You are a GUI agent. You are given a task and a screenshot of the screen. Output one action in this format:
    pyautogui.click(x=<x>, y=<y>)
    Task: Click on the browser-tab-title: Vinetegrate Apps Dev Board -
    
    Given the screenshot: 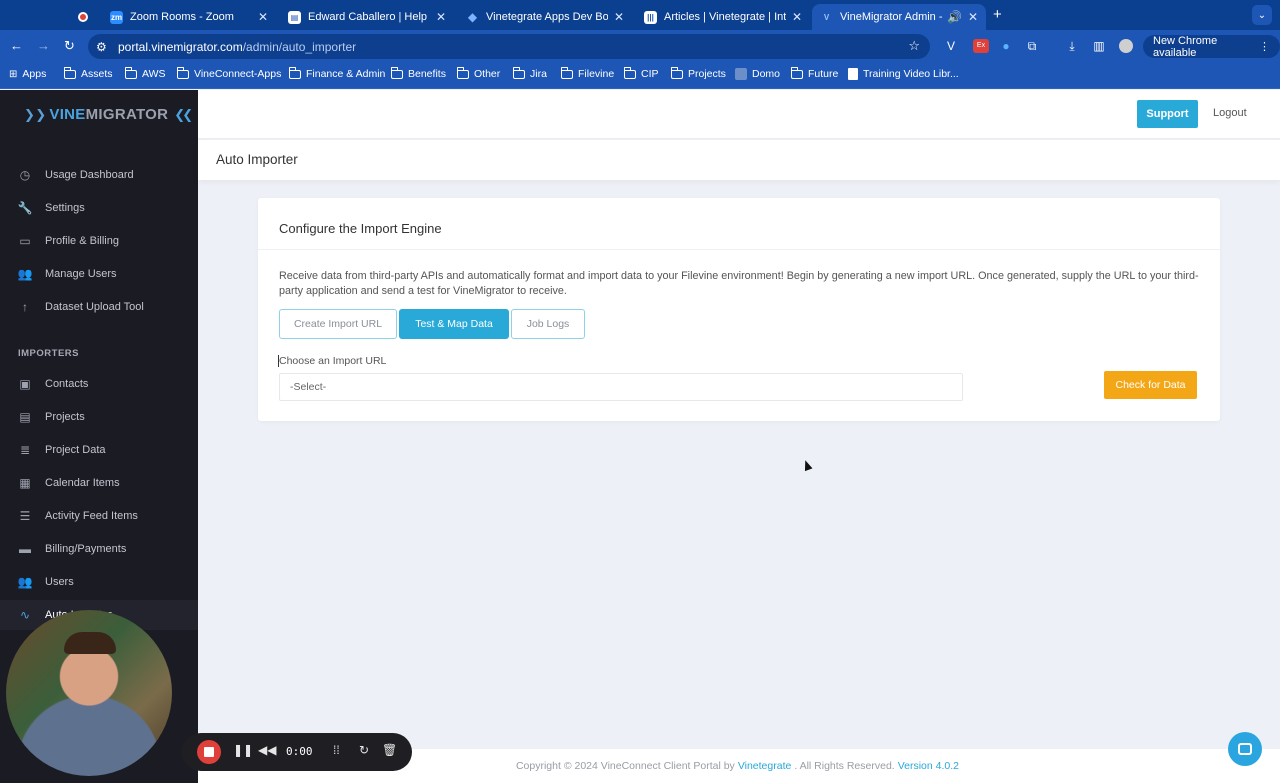 What is the action you would take?
    pyautogui.click(x=547, y=17)
    